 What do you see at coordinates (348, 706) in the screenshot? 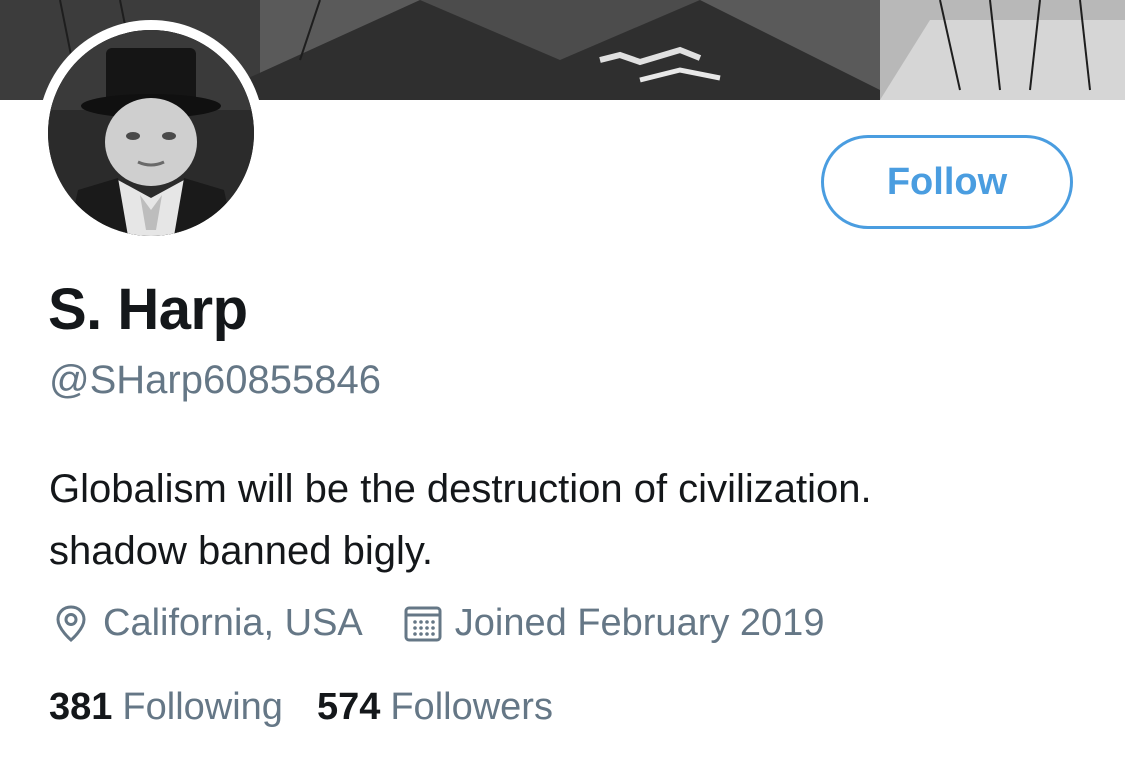
I see `followers-count: 574` at bounding box center [348, 706].